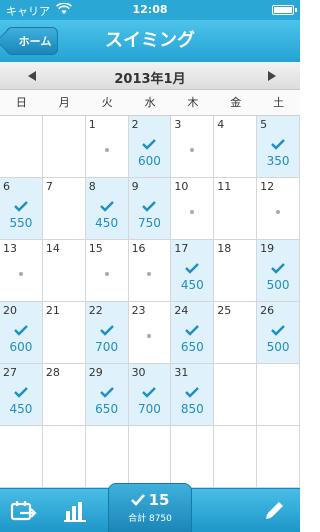 The width and height of the screenshot is (320, 532). I want to click on calendar-day-cell: 27 450, so click(21, 395).